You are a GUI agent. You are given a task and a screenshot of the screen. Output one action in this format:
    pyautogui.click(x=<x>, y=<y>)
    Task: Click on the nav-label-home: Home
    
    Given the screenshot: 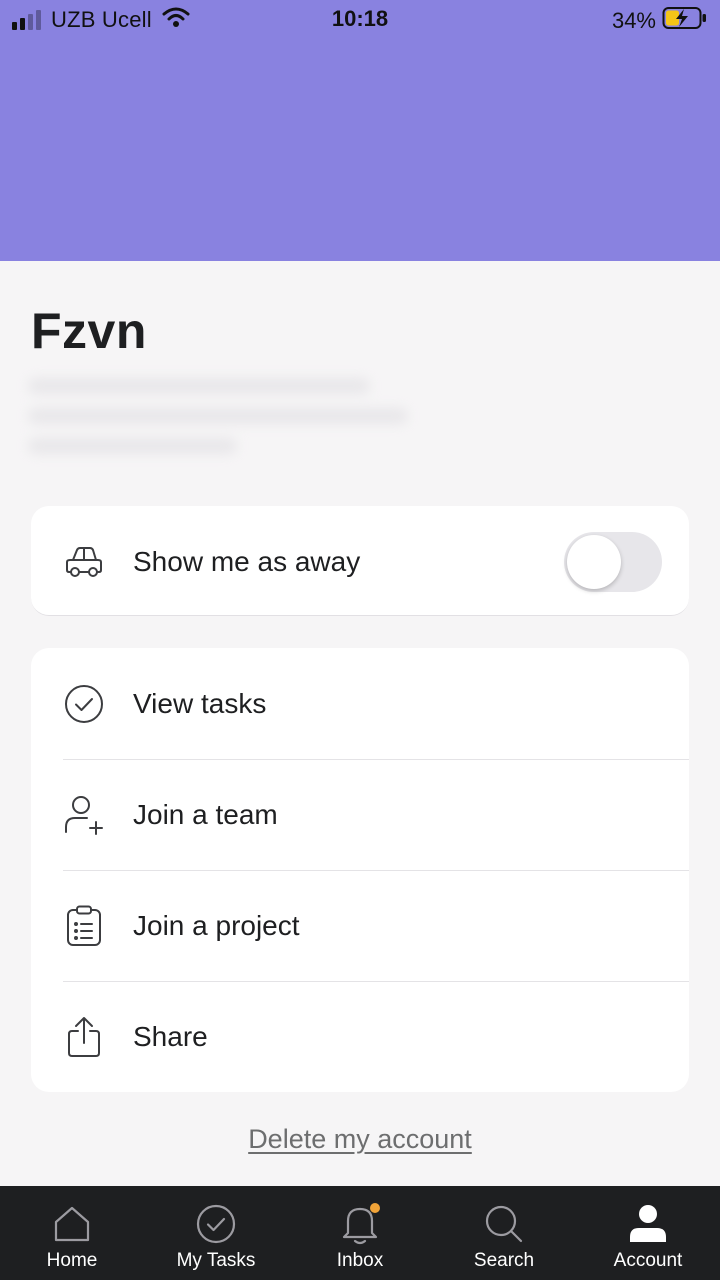 What is the action you would take?
    pyautogui.click(x=72, y=1260)
    